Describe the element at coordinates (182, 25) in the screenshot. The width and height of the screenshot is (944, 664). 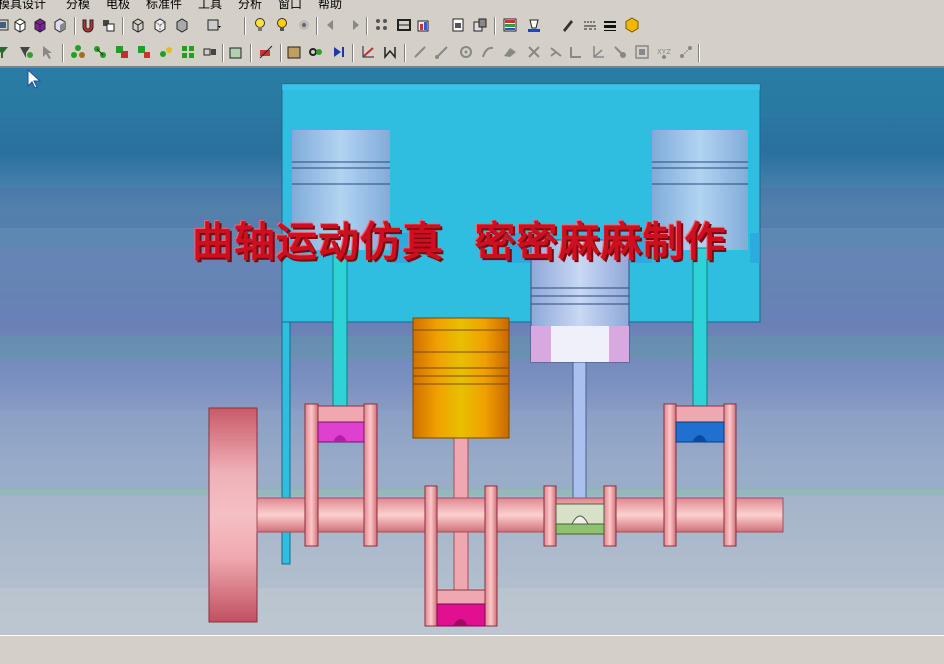
I see `shaded-solid-icon` at that location.